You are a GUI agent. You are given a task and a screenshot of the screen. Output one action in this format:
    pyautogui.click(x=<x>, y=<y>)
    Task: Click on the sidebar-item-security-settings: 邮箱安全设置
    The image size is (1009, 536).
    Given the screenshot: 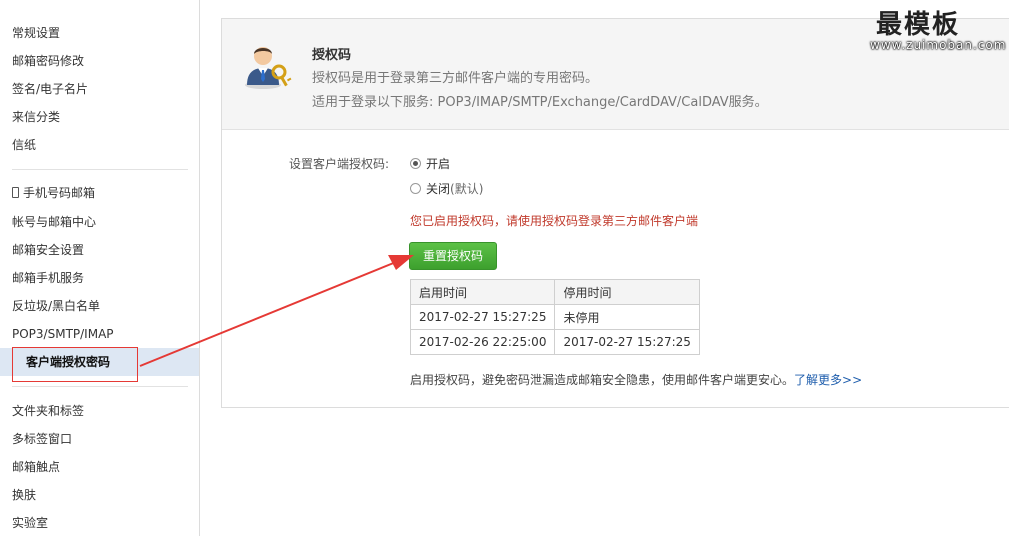 What is the action you would take?
    pyautogui.click(x=48, y=250)
    